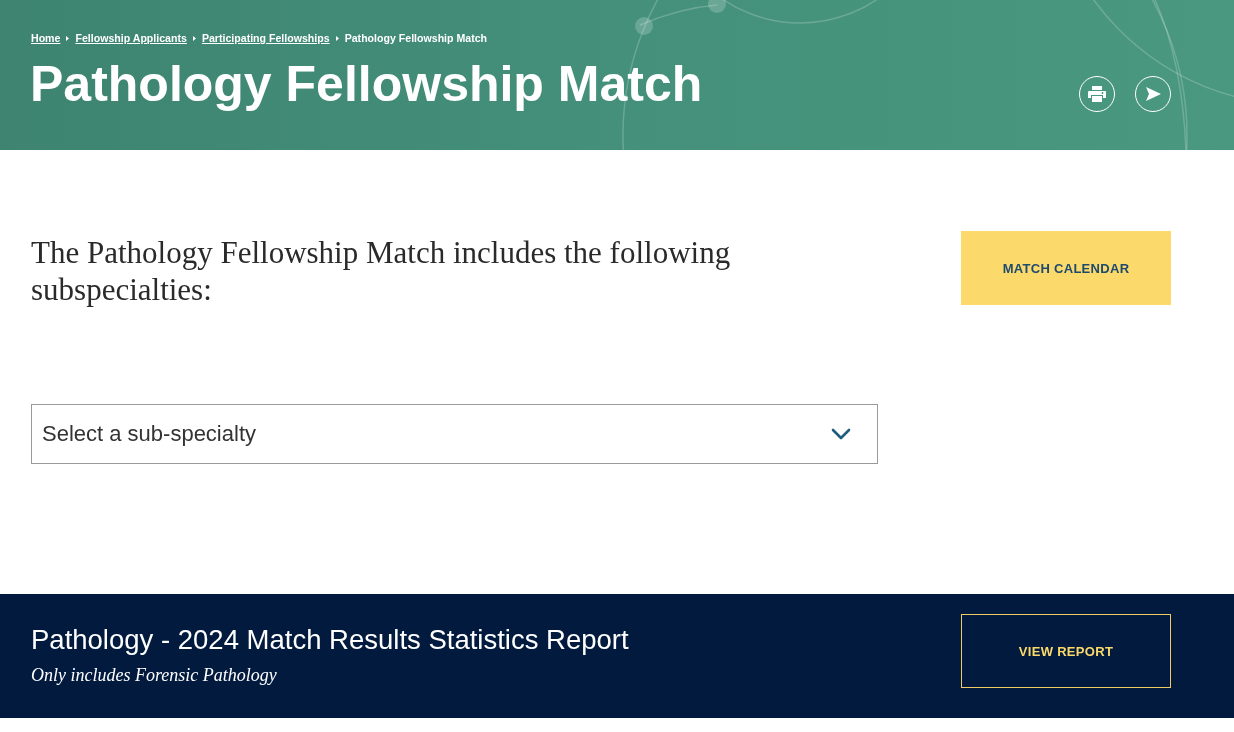  What do you see at coordinates (366, 84) in the screenshot?
I see `page-title: Pathology Fellowship Match` at bounding box center [366, 84].